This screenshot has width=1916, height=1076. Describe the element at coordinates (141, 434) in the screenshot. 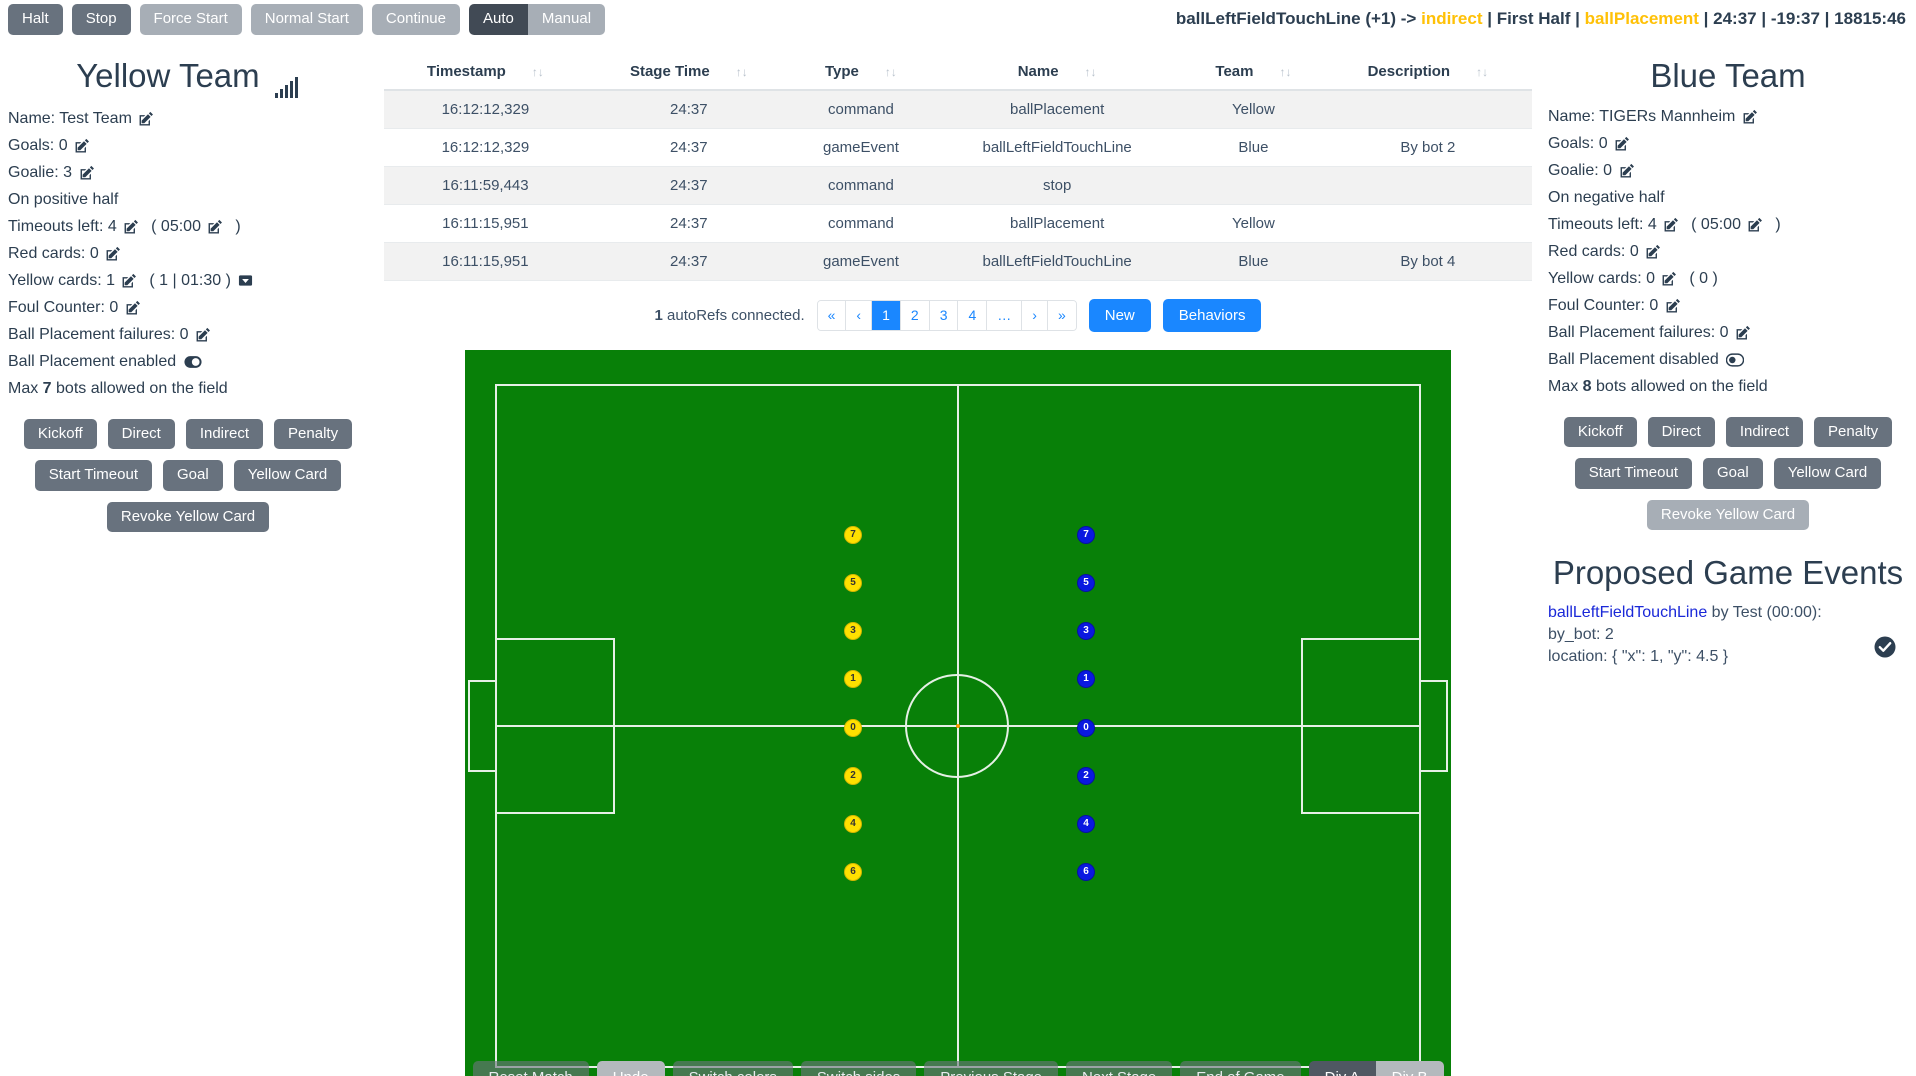

I see `yellow-direct-button: Direct` at that location.